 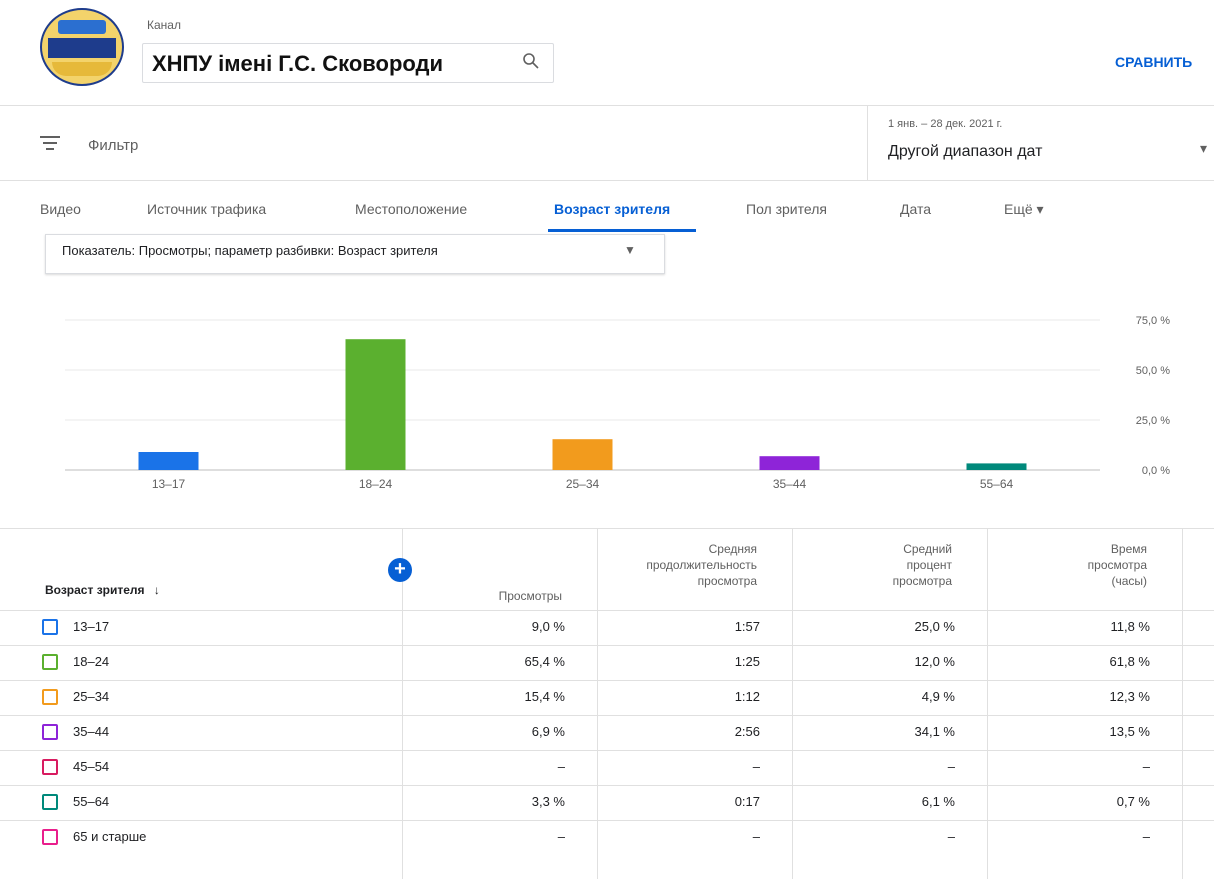 I want to click on cell-avg-percent: 6,1 %, so click(x=938, y=801).